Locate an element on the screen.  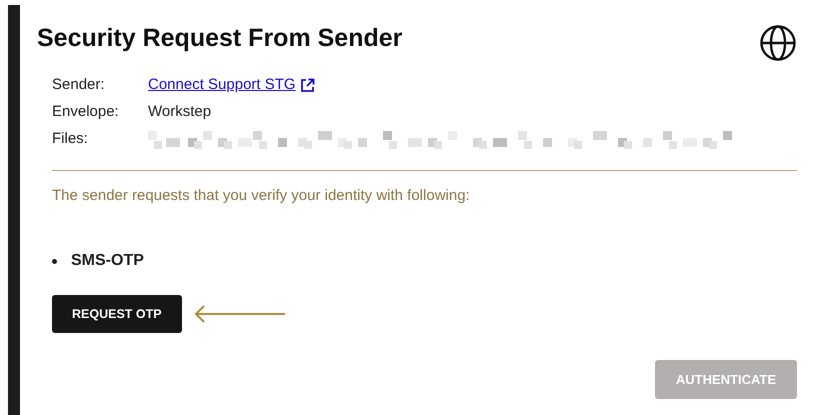
bullet-icon is located at coordinates (54, 261).